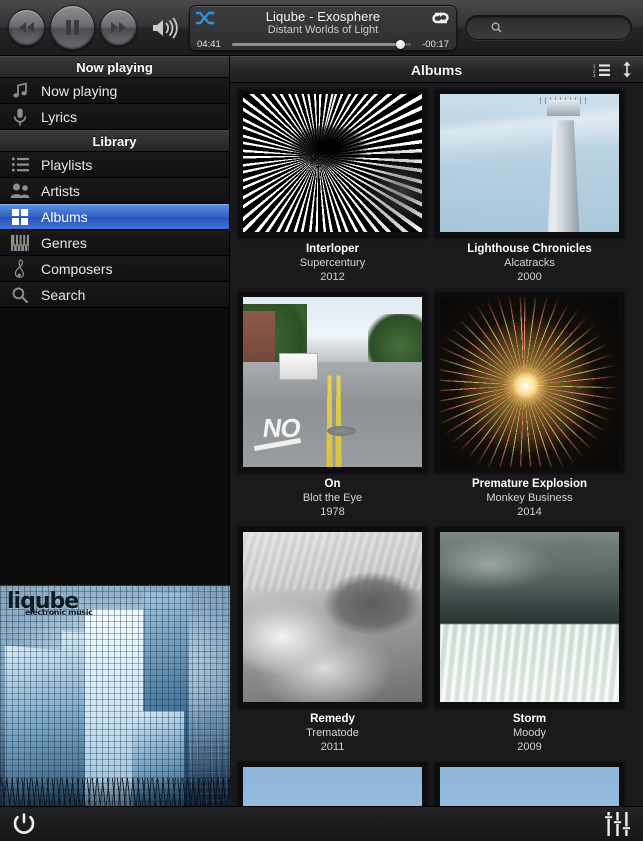  I want to click on power-button, so click(24, 824).